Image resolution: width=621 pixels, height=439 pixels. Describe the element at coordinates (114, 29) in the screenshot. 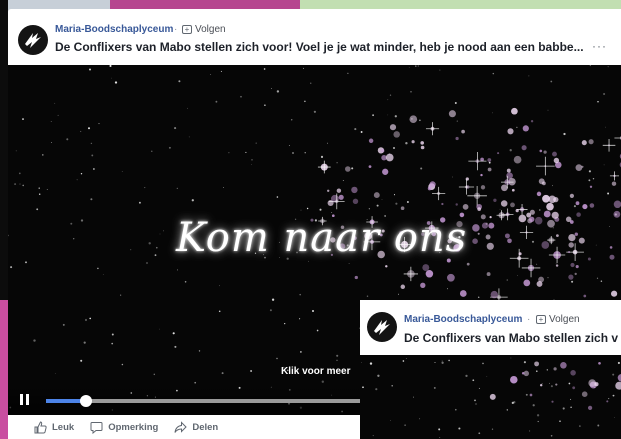

I see `page-name-link: Maria-Boodschaplyceum` at that location.